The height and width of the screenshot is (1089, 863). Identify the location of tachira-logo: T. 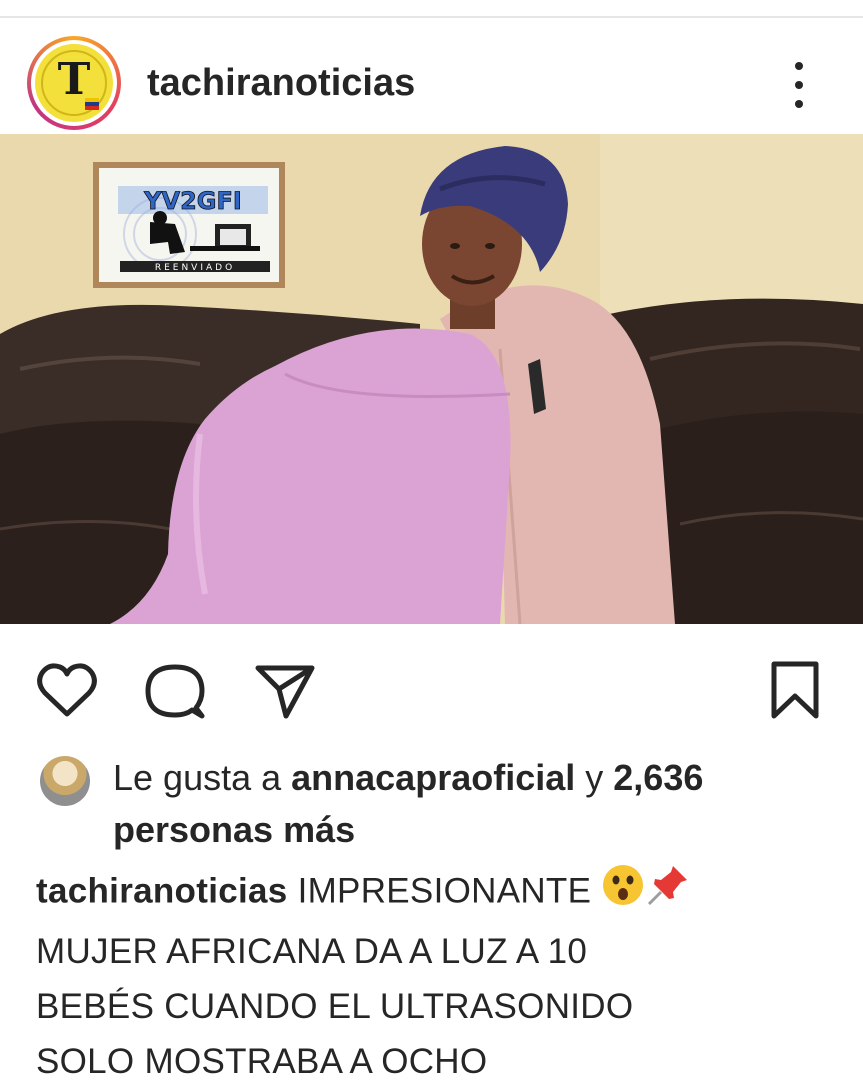
(74, 83).